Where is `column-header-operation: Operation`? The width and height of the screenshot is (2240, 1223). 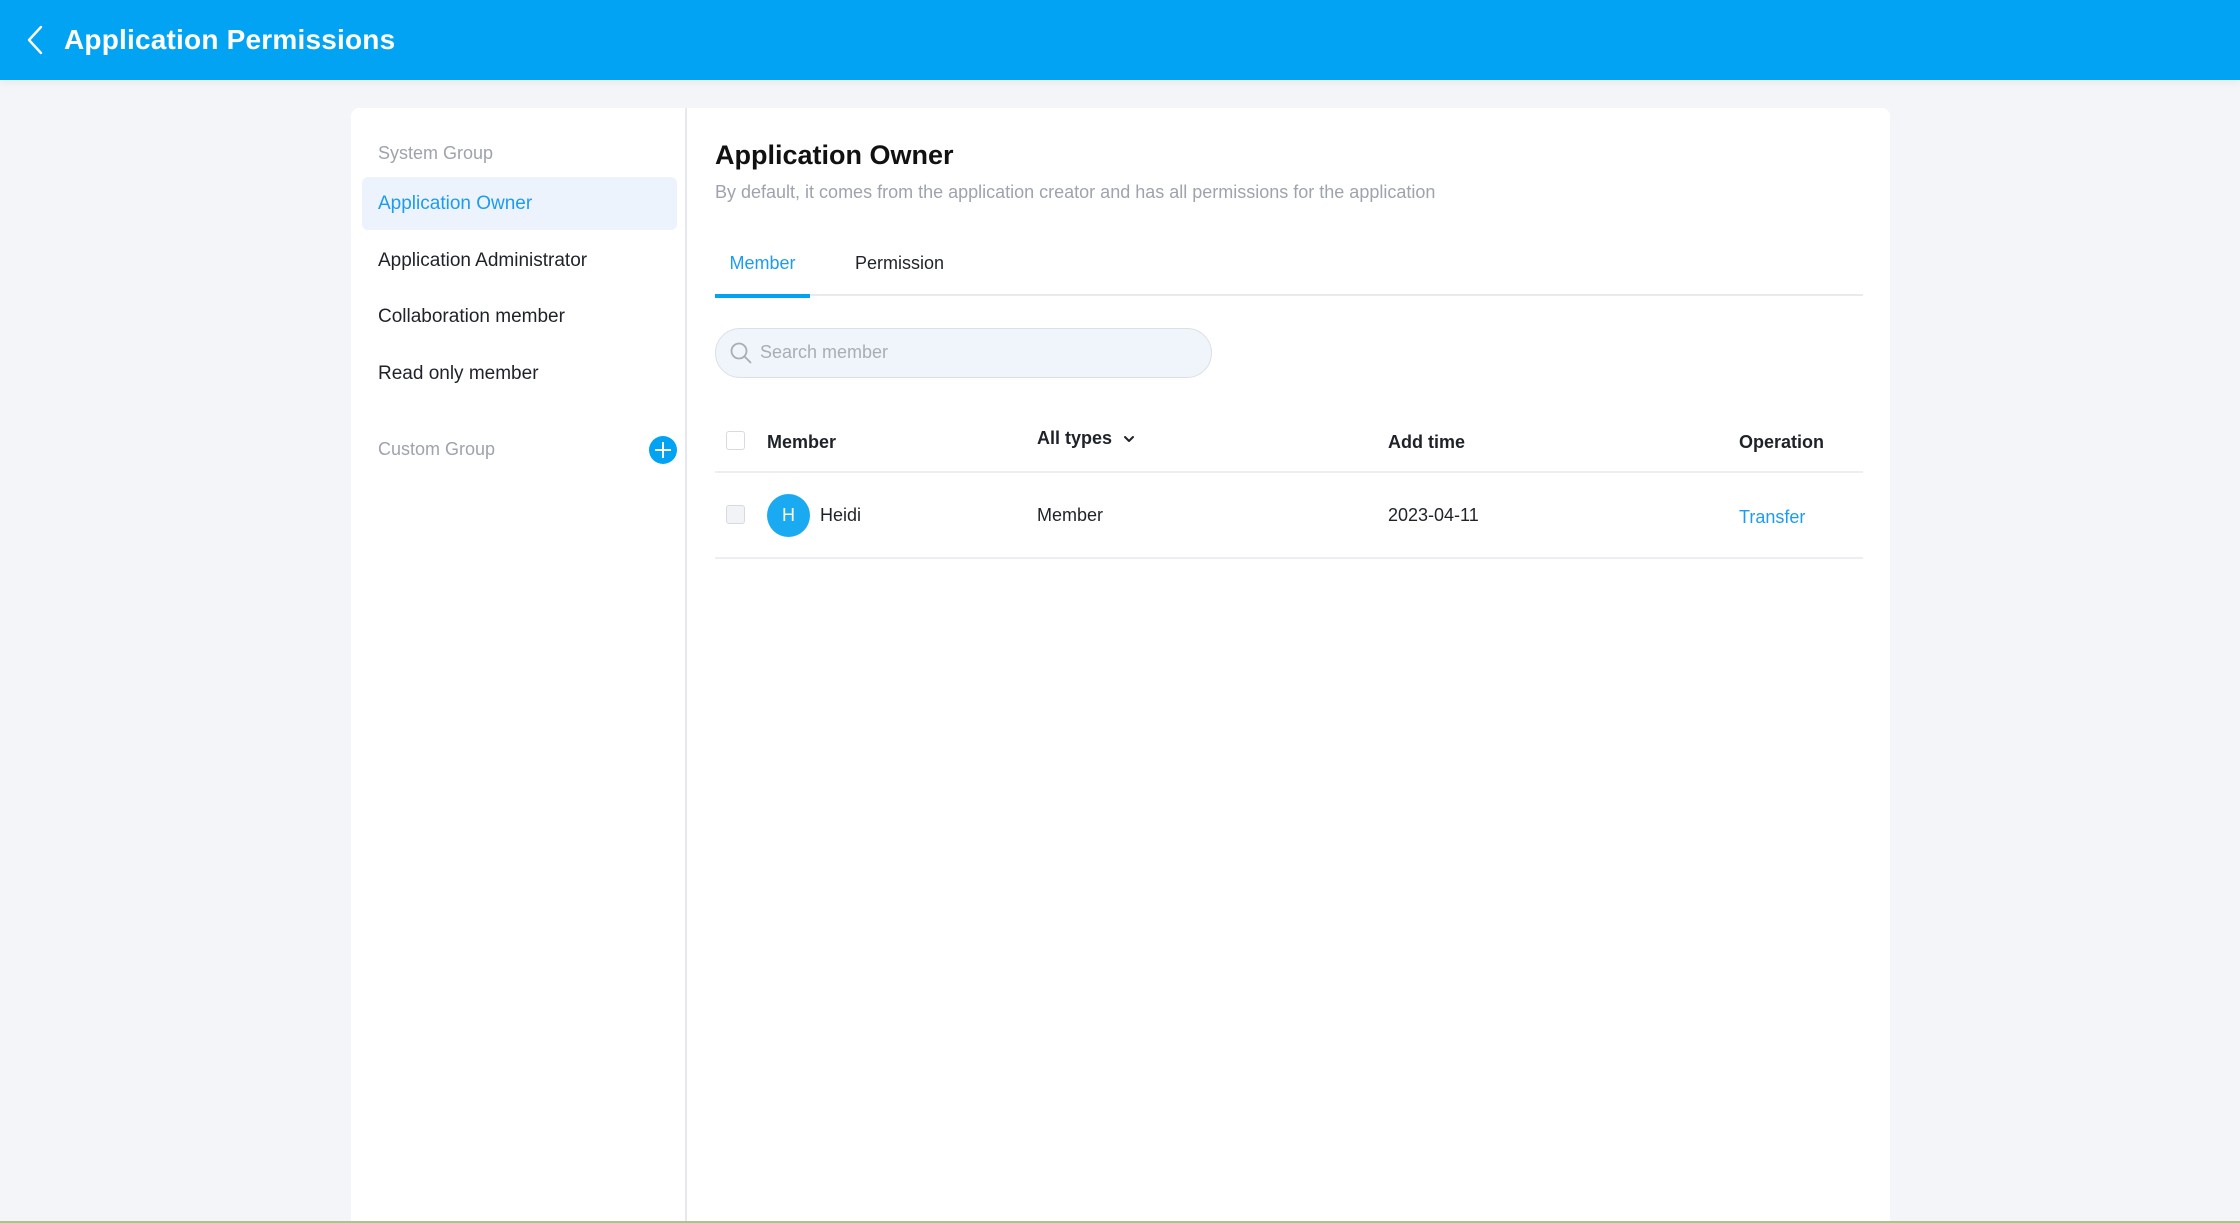
column-header-operation: Operation is located at coordinates (1782, 442).